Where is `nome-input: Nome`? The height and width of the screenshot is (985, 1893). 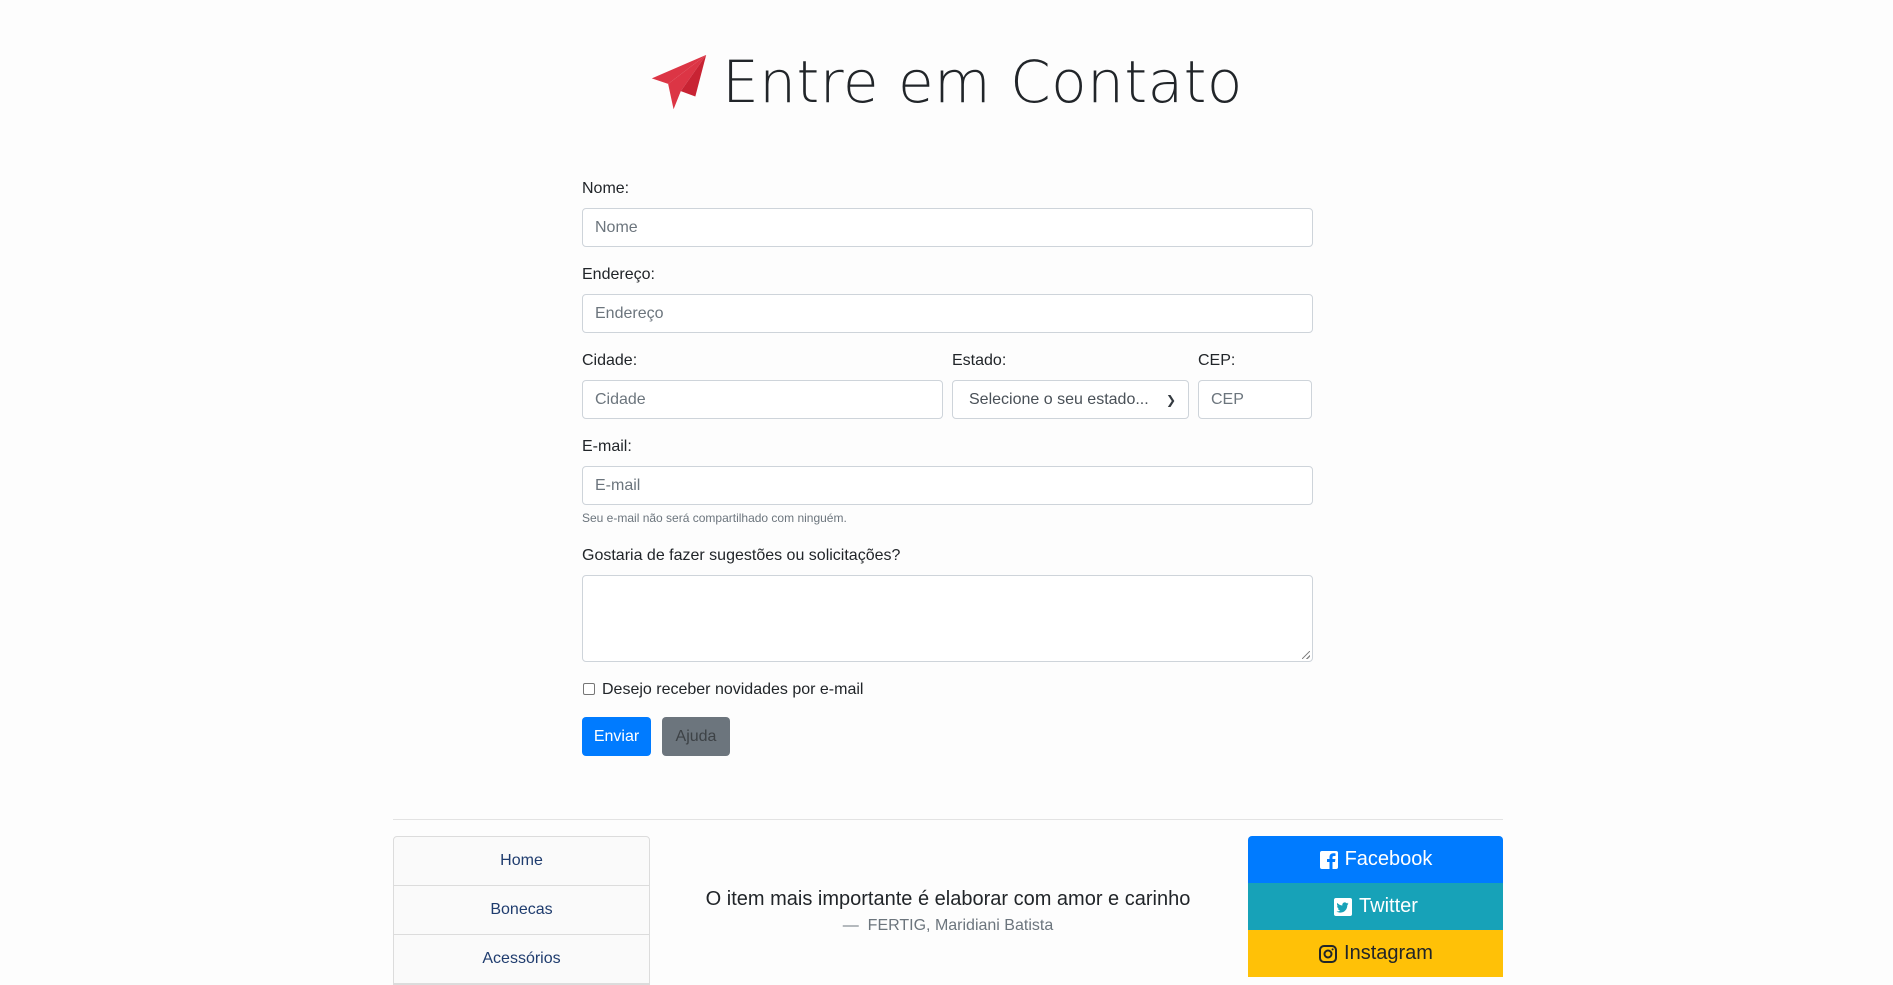
nome-input: Nome is located at coordinates (947, 227).